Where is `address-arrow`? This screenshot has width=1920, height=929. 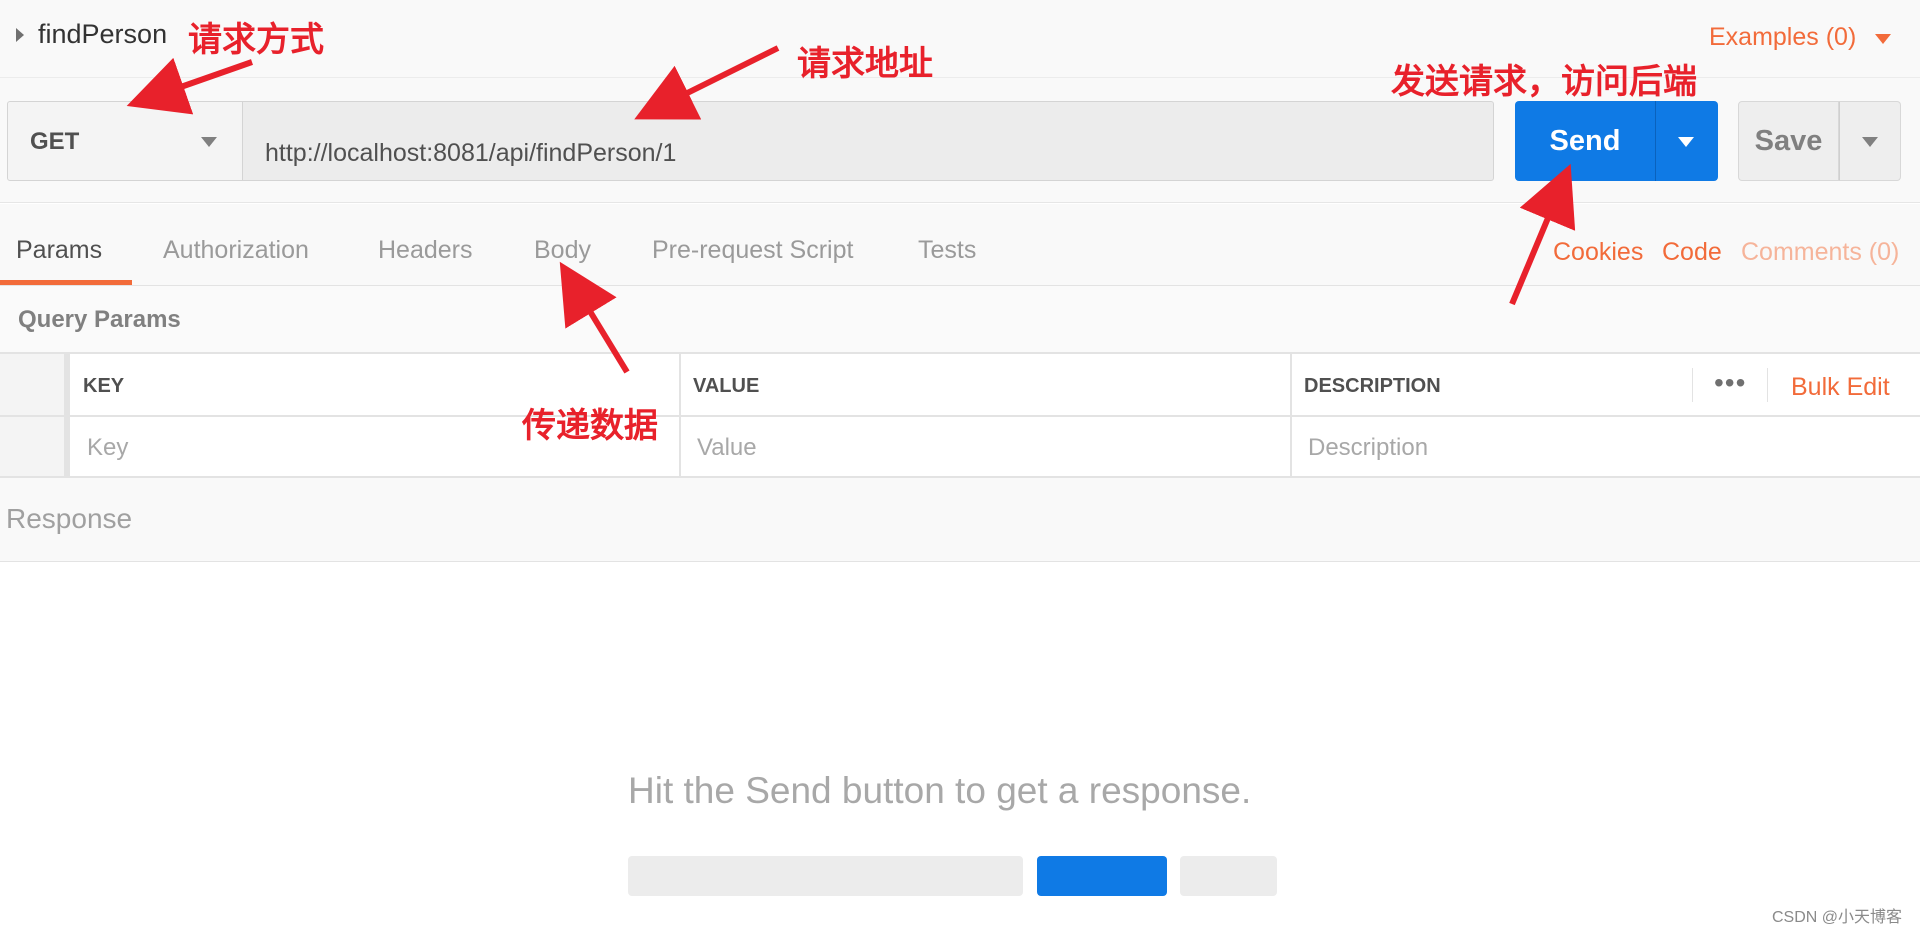 address-arrow is located at coordinates (707, 82).